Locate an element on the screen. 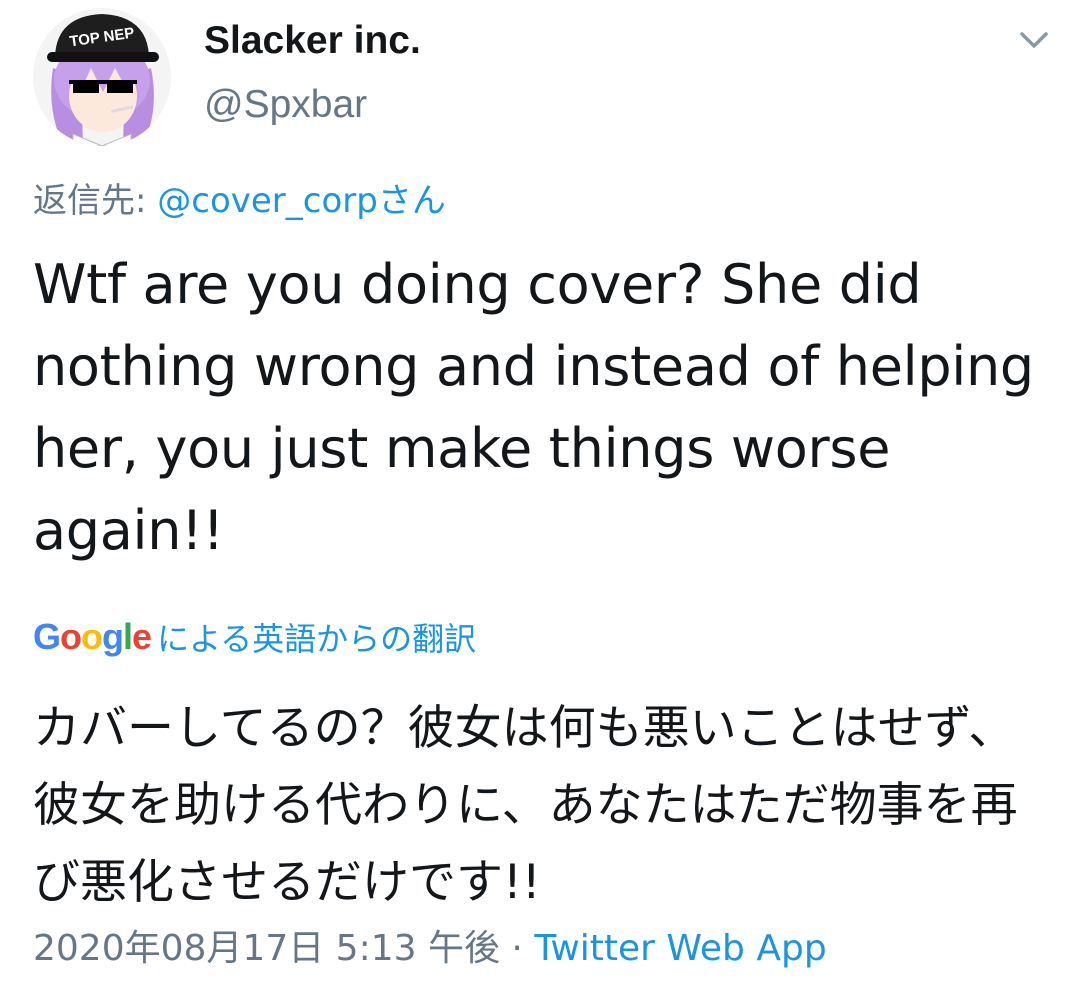  more-options-button is located at coordinates (1034, 40).